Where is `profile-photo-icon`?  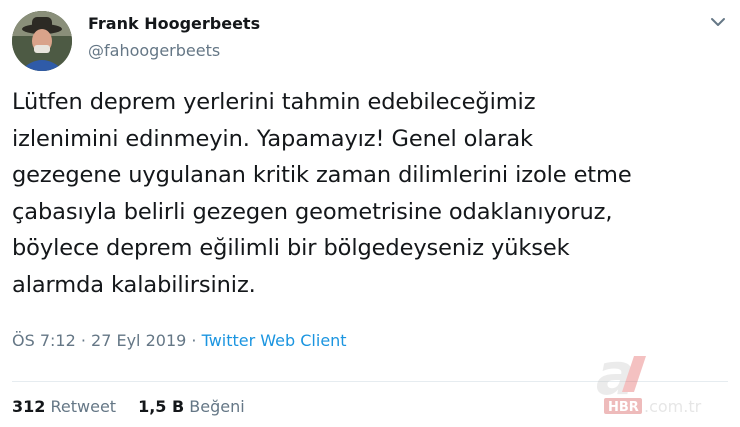
profile-photo-icon is located at coordinates (42, 41).